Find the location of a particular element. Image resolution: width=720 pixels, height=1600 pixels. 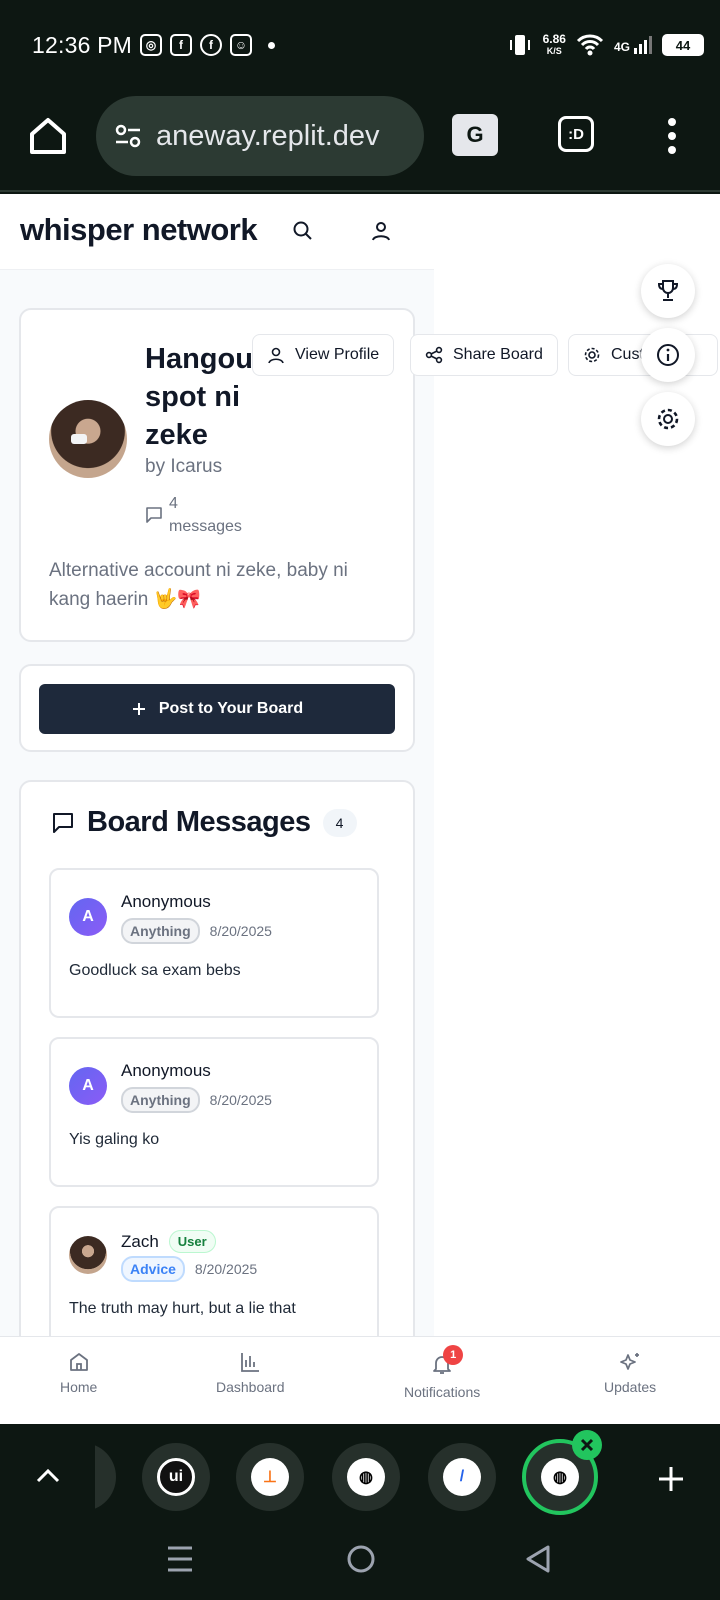

bell-wrapper: 1 is located at coordinates (447, 1361).